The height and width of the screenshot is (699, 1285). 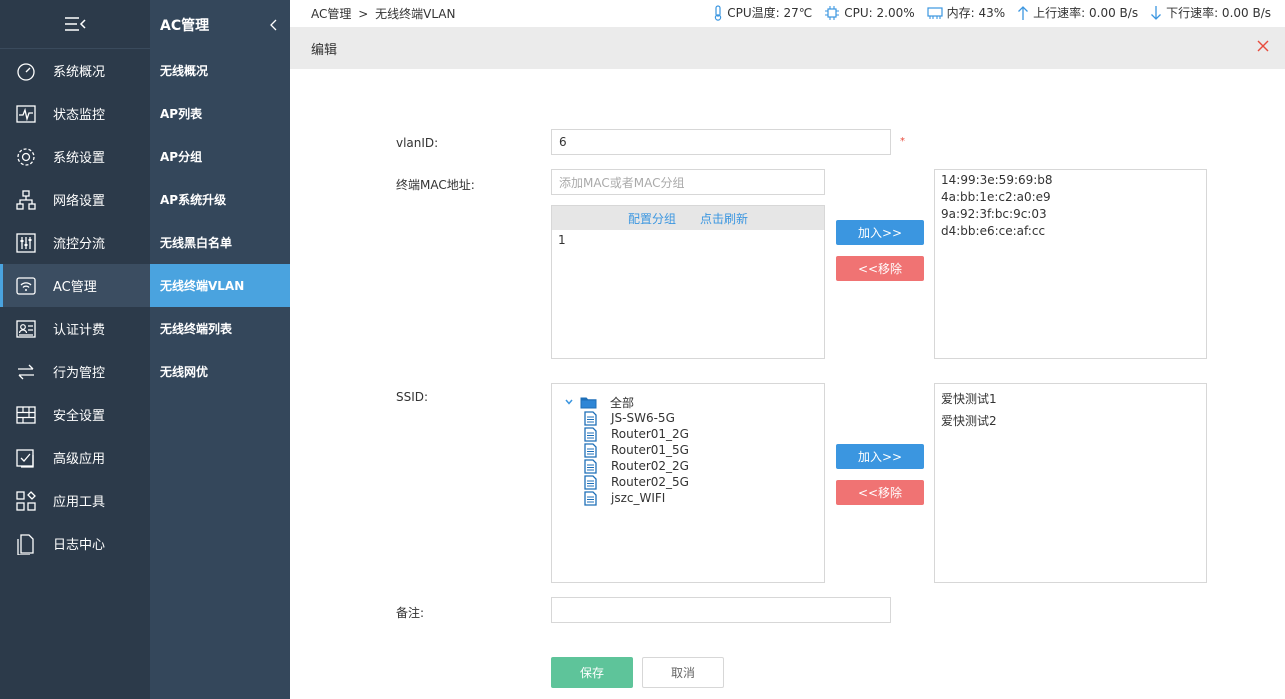 What do you see at coordinates (880, 456) in the screenshot?
I see `add-ssid-button: 加入>>` at bounding box center [880, 456].